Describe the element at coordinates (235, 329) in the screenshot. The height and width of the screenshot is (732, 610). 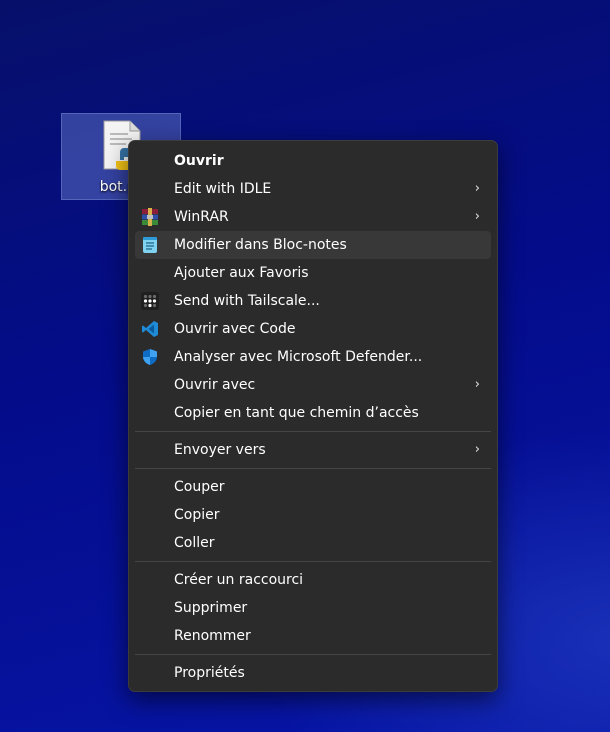
I see `menu-item-label: Ouvrir avec Code` at that location.